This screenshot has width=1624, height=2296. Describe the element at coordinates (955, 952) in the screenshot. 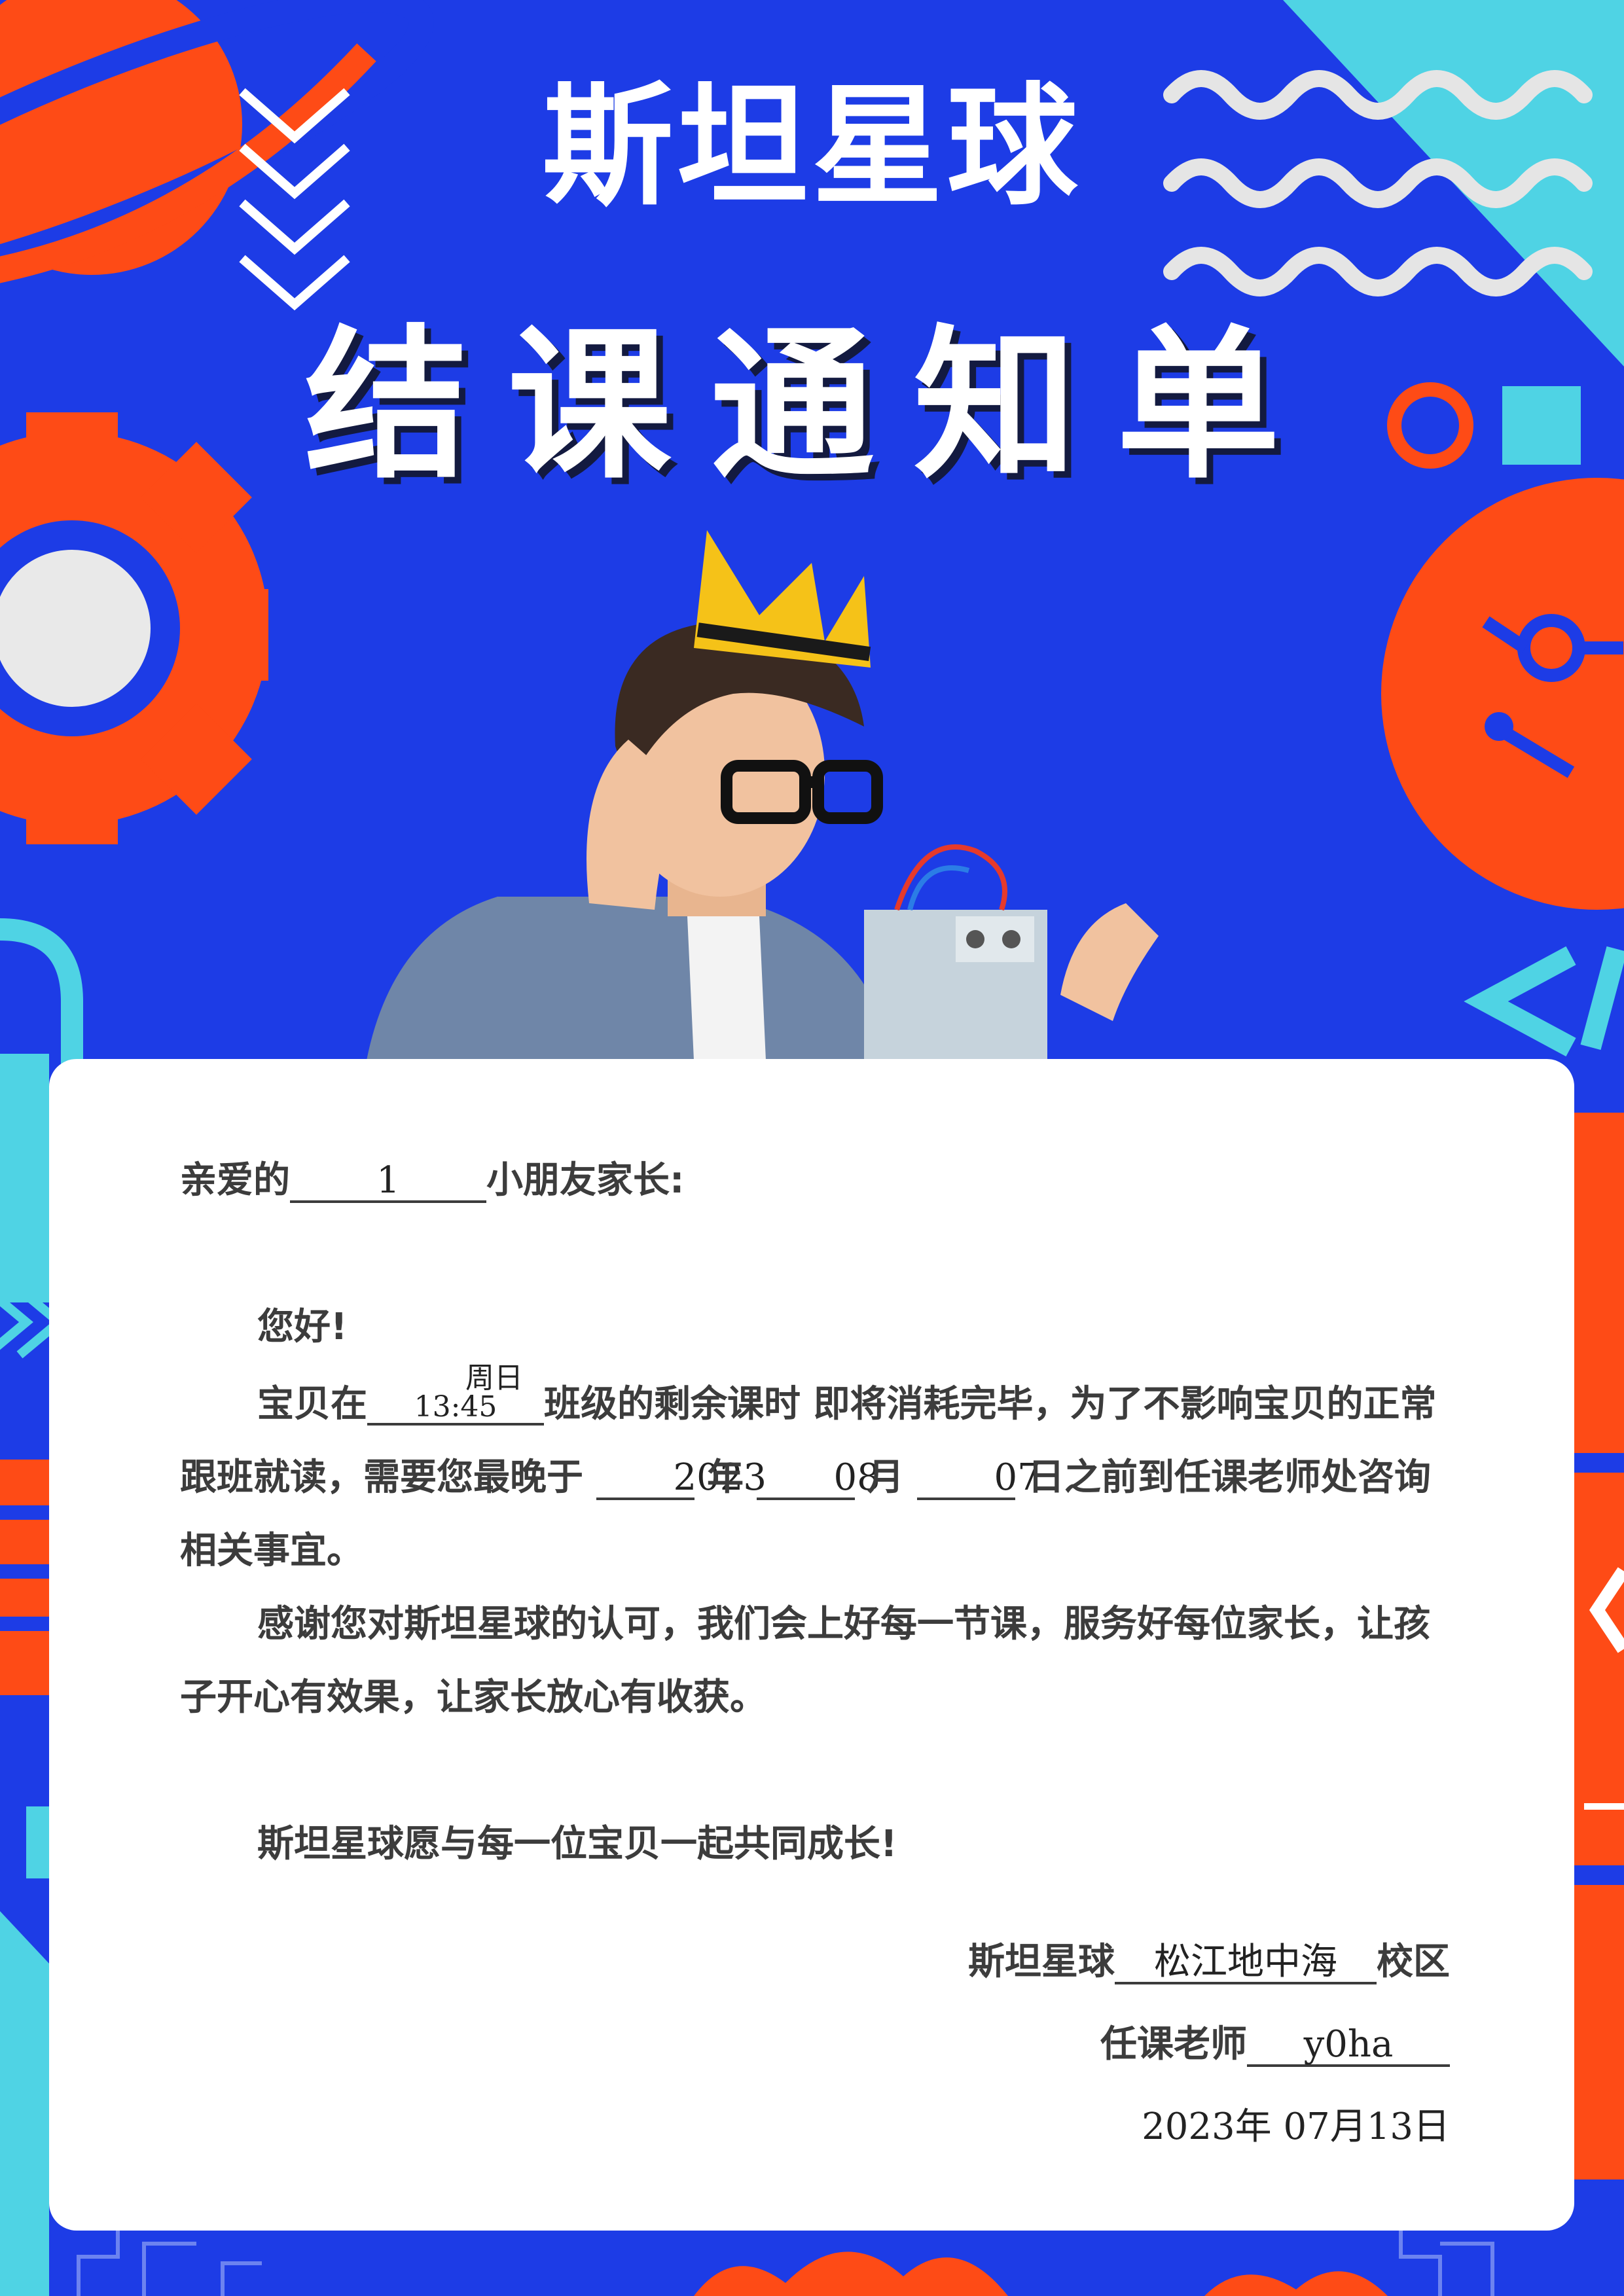

I see `robot-kit-icon` at that location.